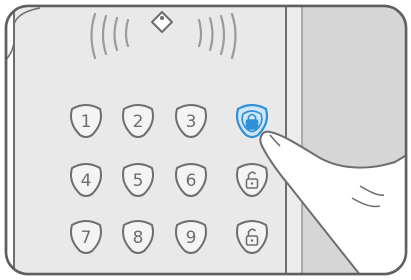  I want to click on key-label: 6, so click(191, 181).